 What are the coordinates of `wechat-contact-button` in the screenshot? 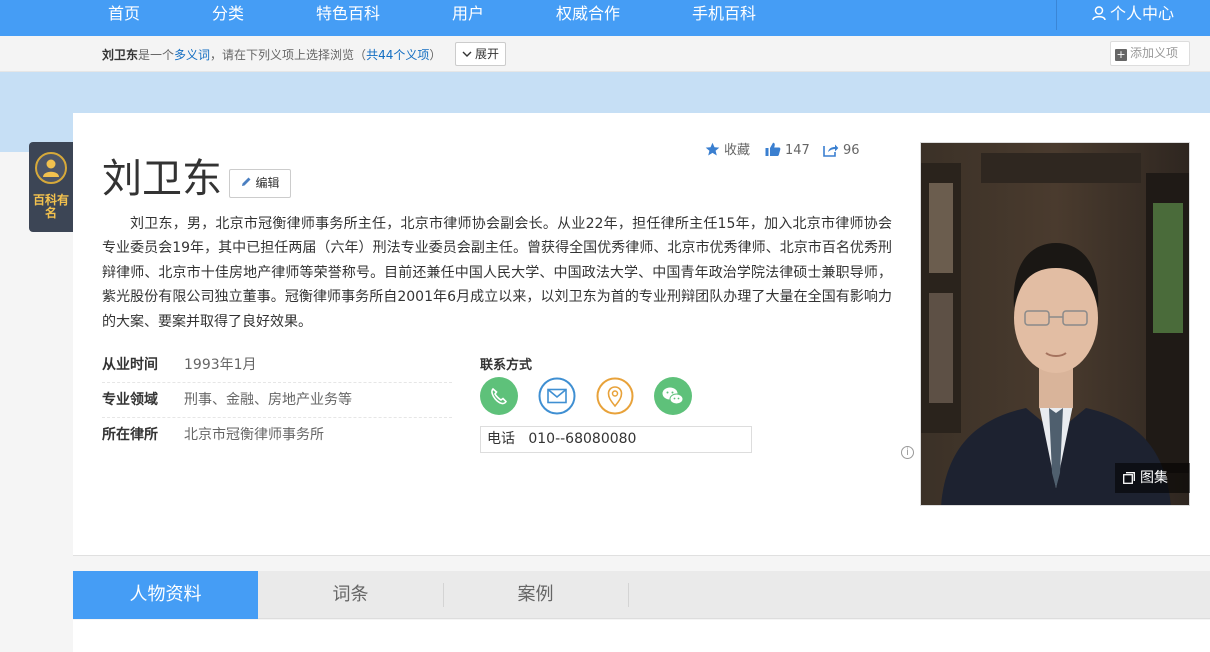 It's located at (673, 396).